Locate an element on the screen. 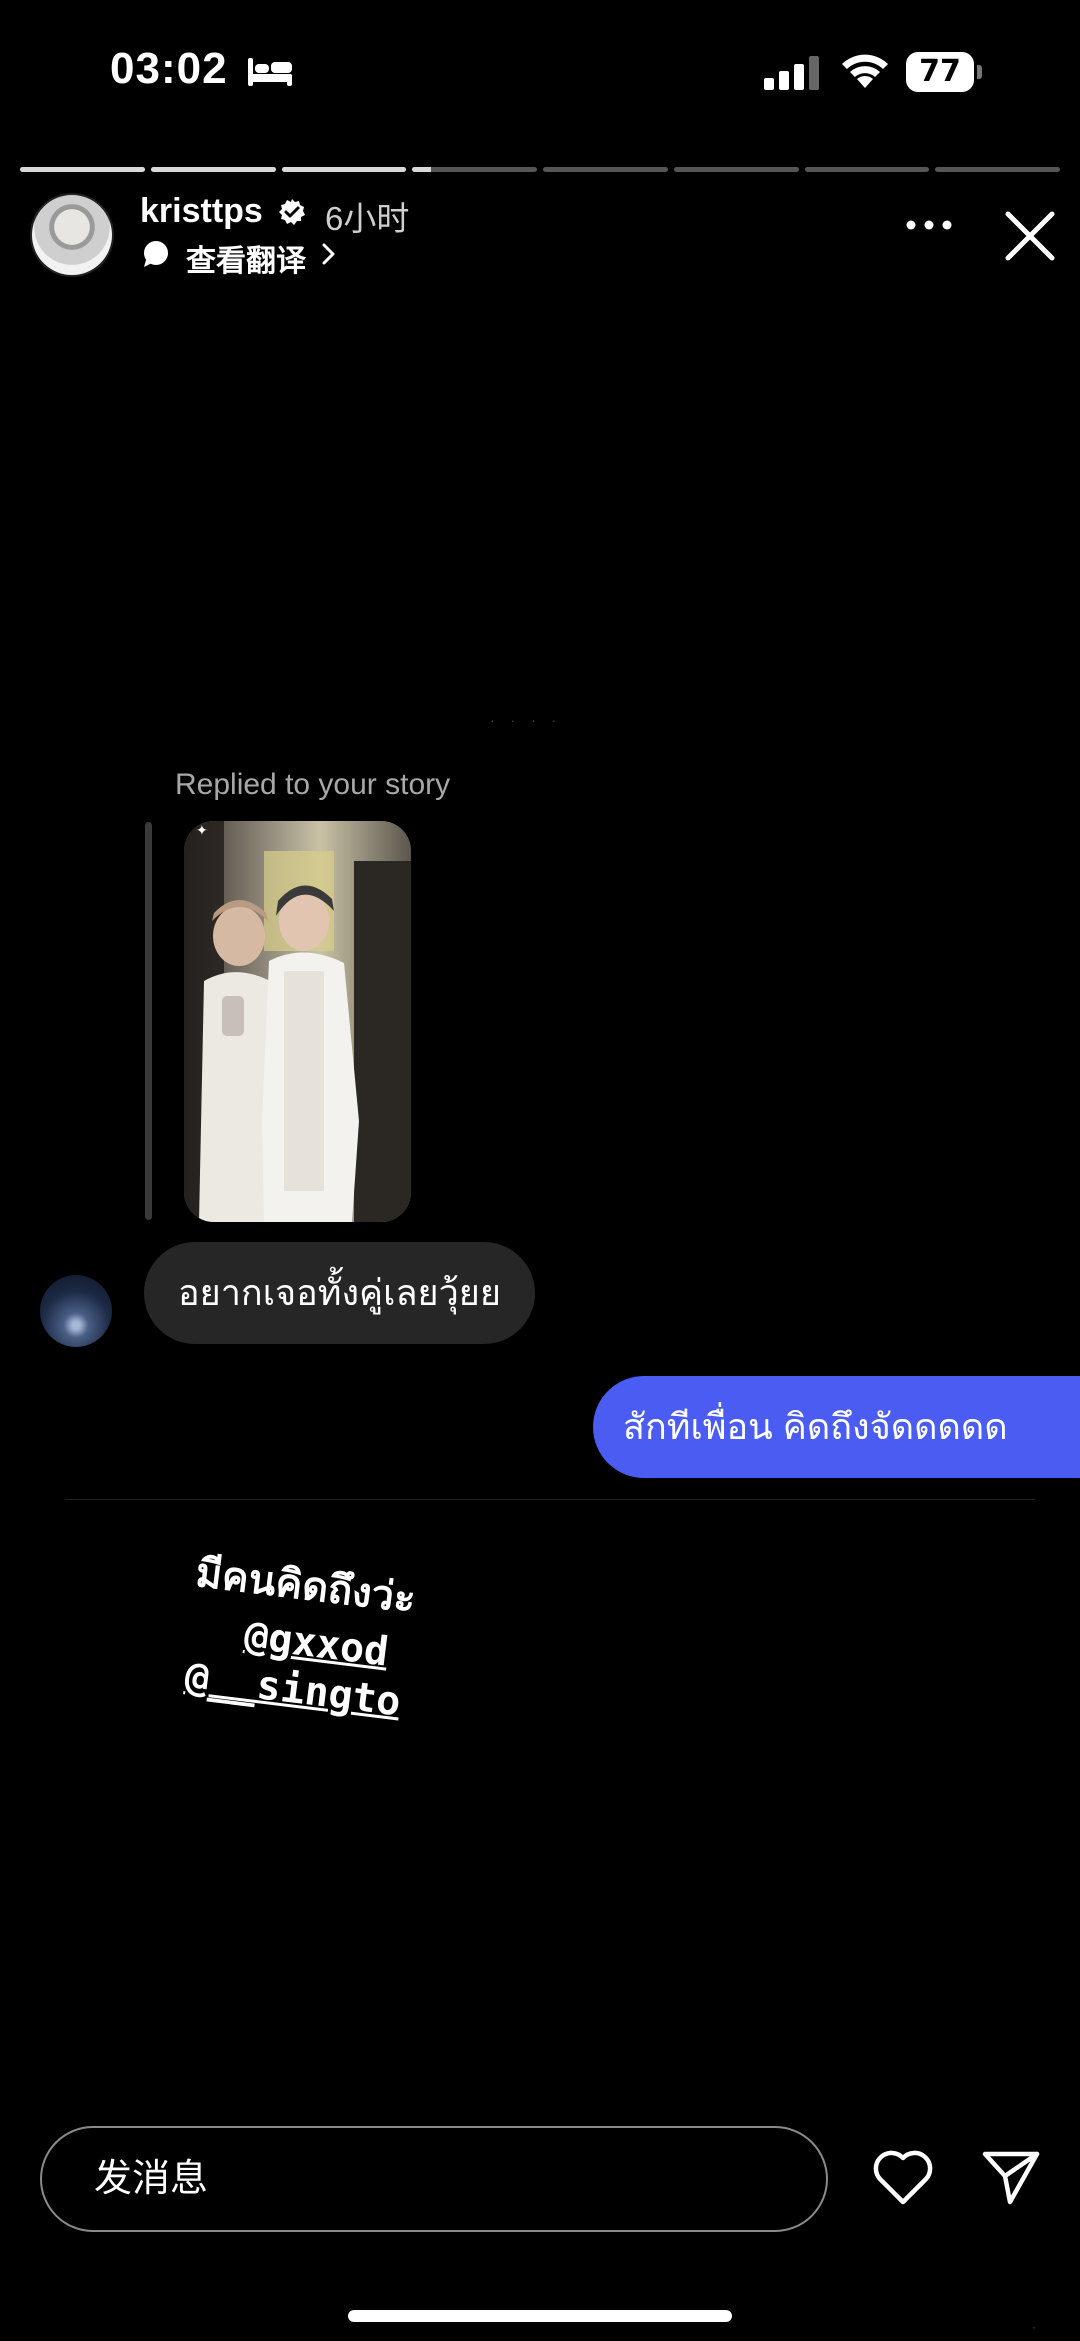 The width and height of the screenshot is (1080, 2341). story-progress-bar is located at coordinates (540, 169).